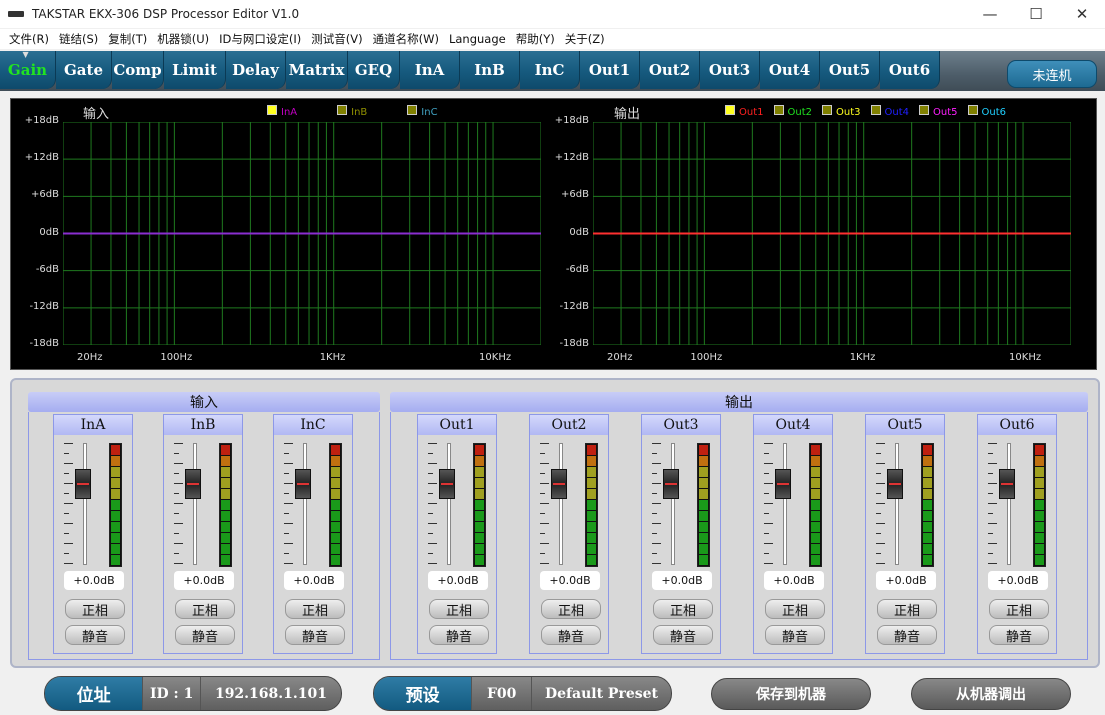  Describe the element at coordinates (78, 39) in the screenshot. I see `menu-link: 链结(S)` at that location.